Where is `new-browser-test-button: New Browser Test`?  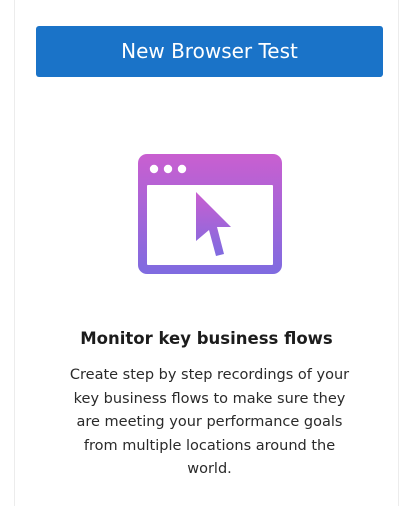 new-browser-test-button: New Browser Test is located at coordinates (209, 51).